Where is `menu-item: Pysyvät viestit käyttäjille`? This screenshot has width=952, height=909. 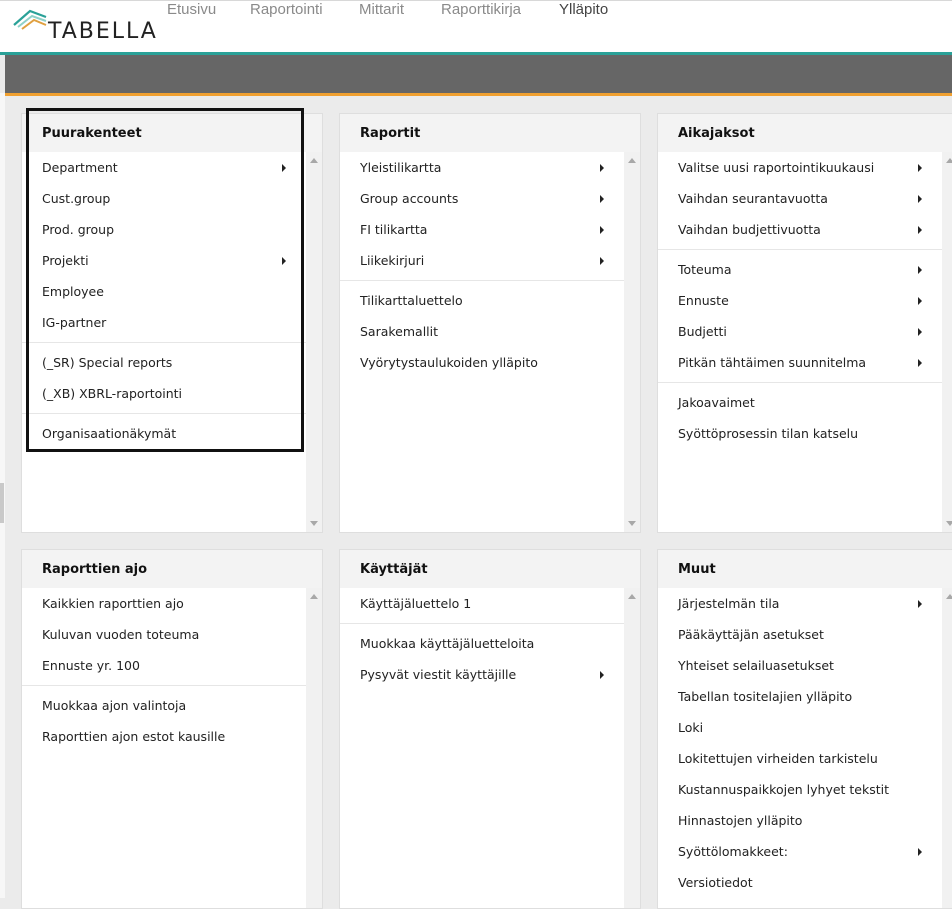 menu-item: Pysyvät viestit käyttäjille is located at coordinates (490, 674).